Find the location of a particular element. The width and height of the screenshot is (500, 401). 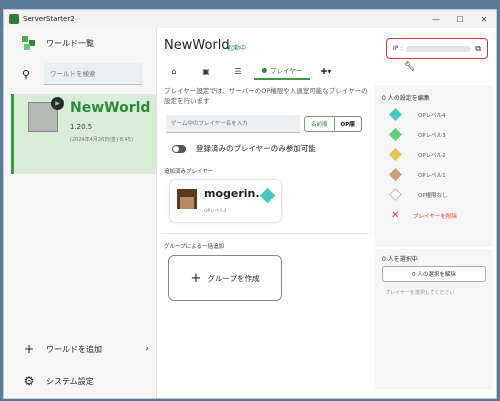

world-search-input is located at coordinates (93, 74).